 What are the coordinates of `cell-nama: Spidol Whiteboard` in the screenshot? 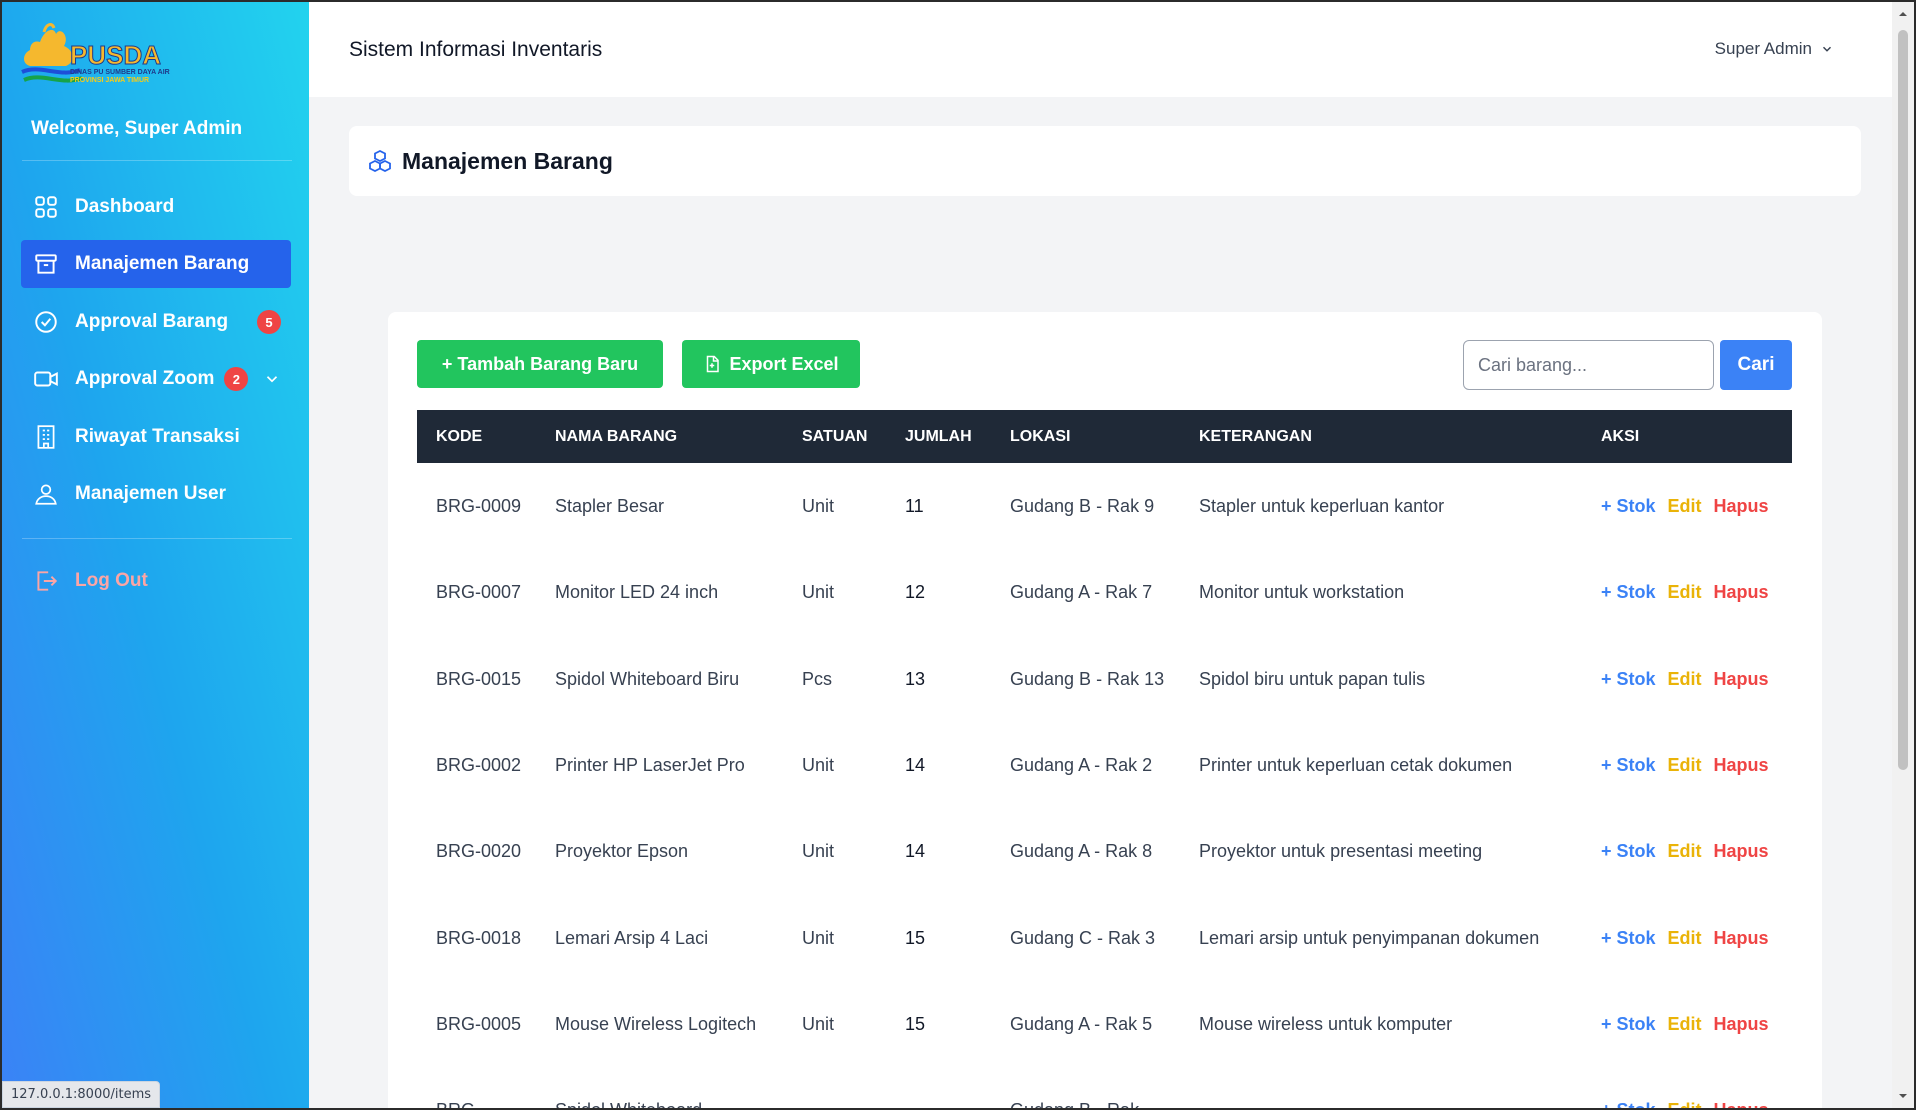 It's located at (659, 1087).